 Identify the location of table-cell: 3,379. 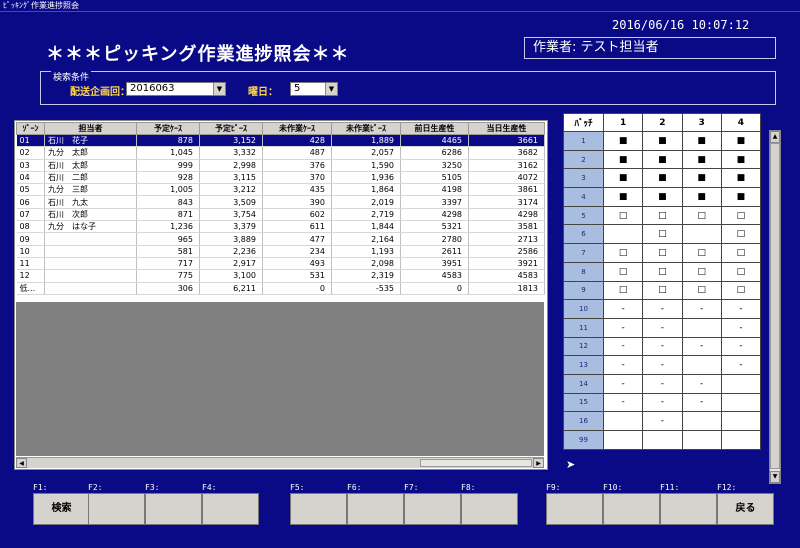
(231, 227).